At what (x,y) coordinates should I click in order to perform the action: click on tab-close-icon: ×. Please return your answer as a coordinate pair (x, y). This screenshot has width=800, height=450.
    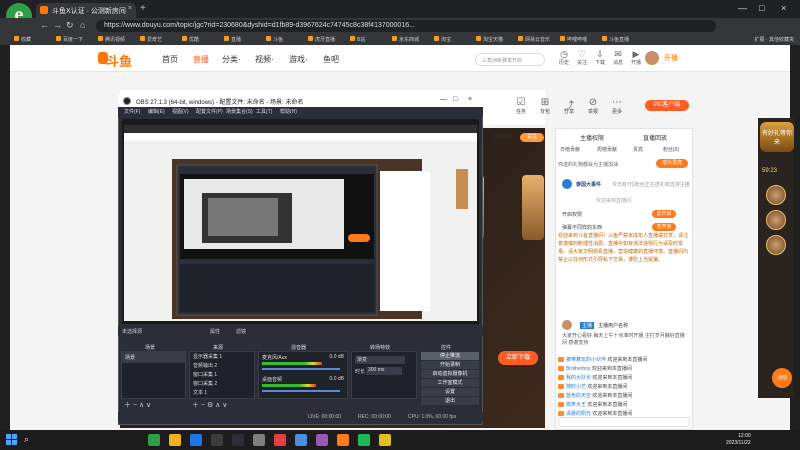
    Looking at the image, I should click on (130, 8).